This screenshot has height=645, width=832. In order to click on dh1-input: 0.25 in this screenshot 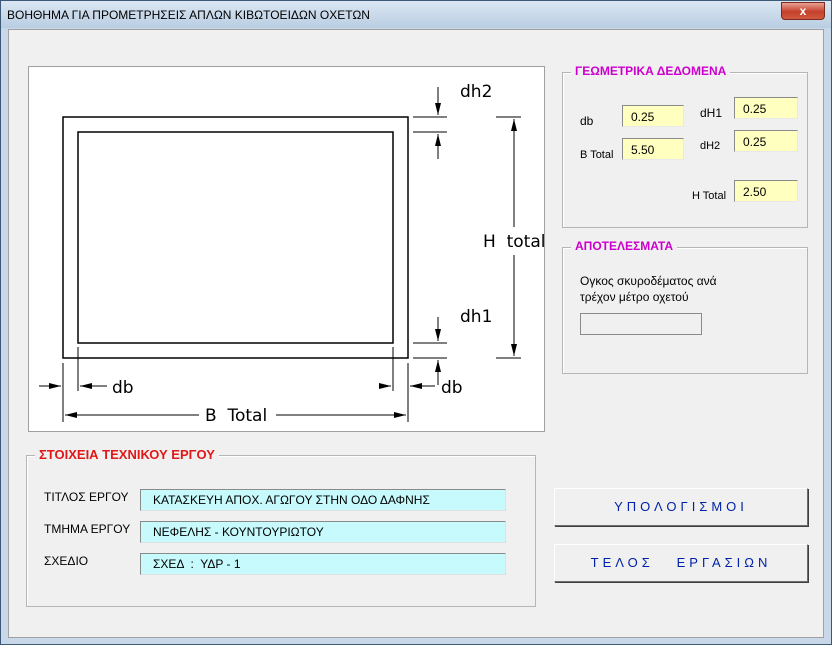, I will do `click(766, 108)`.